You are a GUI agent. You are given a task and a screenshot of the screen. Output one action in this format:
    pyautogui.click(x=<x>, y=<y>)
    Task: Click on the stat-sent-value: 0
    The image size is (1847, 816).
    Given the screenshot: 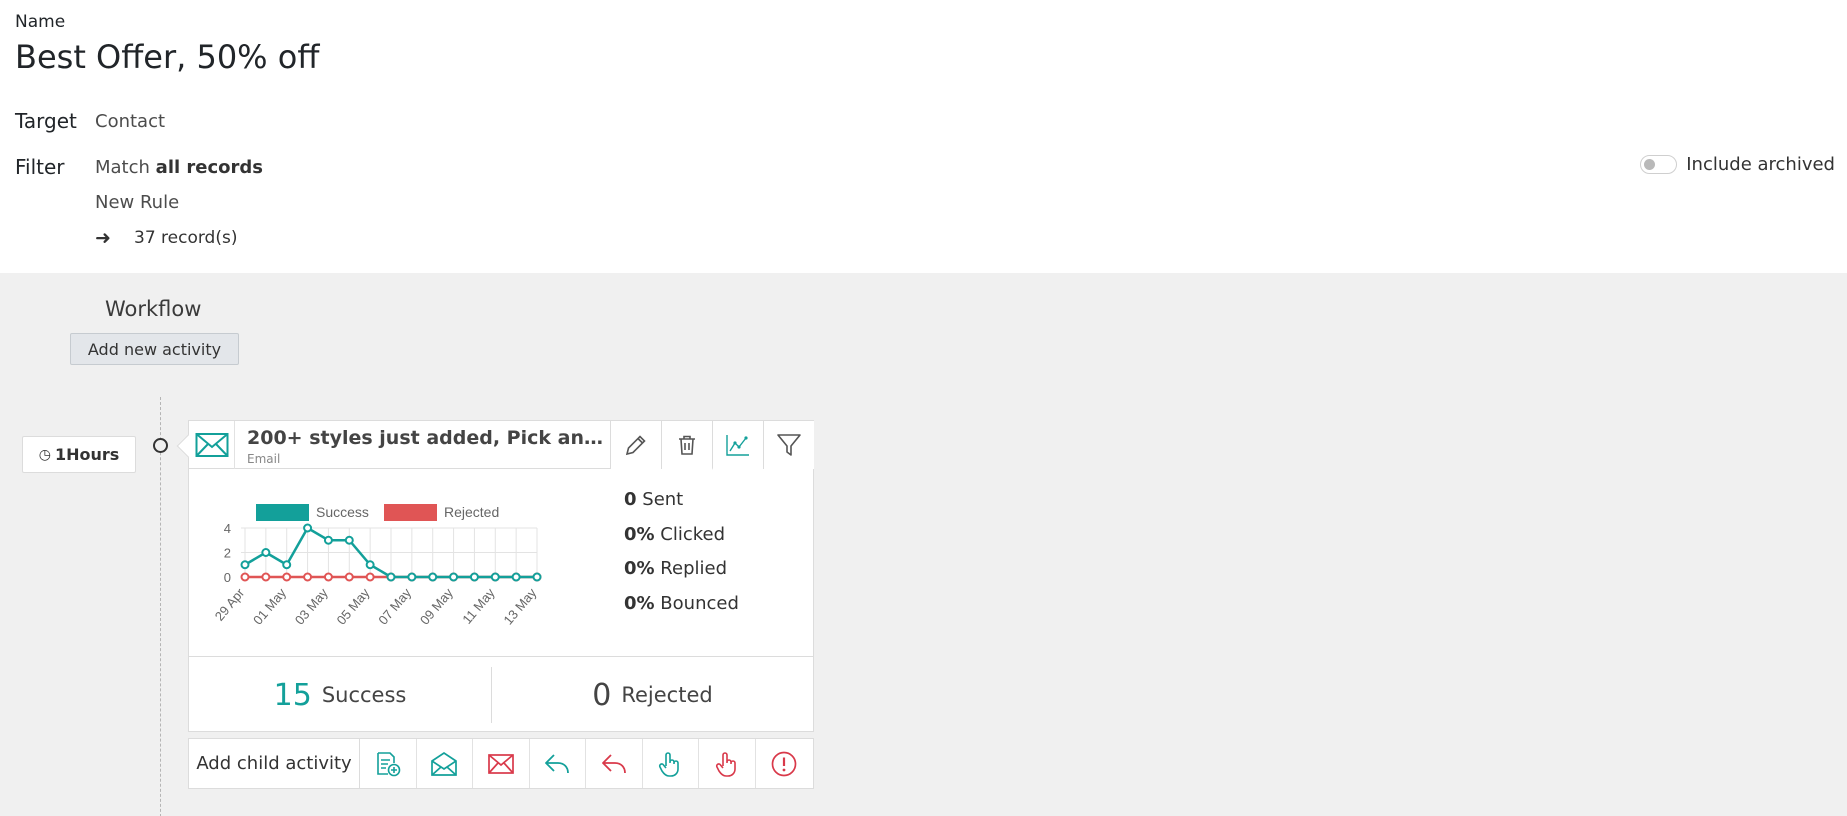 What is the action you would take?
    pyautogui.click(x=630, y=499)
    